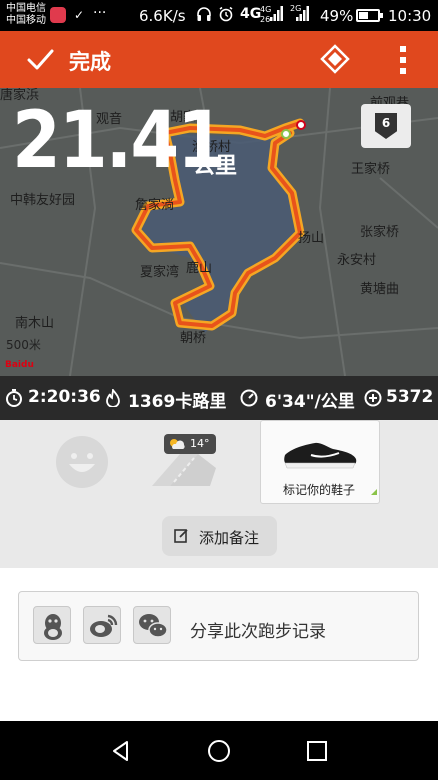 This screenshot has height=780, width=438. I want to click on running-shoe-icon, so click(320, 455).